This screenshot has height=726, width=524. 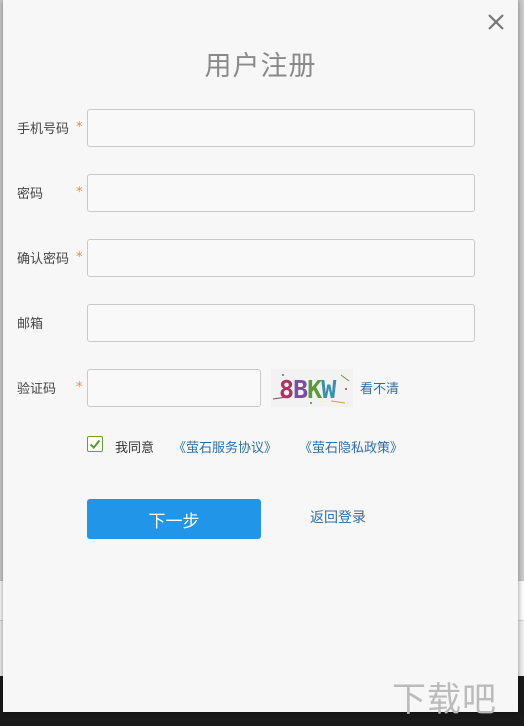 What do you see at coordinates (174, 519) in the screenshot?
I see `next-step-button: 下一步` at bounding box center [174, 519].